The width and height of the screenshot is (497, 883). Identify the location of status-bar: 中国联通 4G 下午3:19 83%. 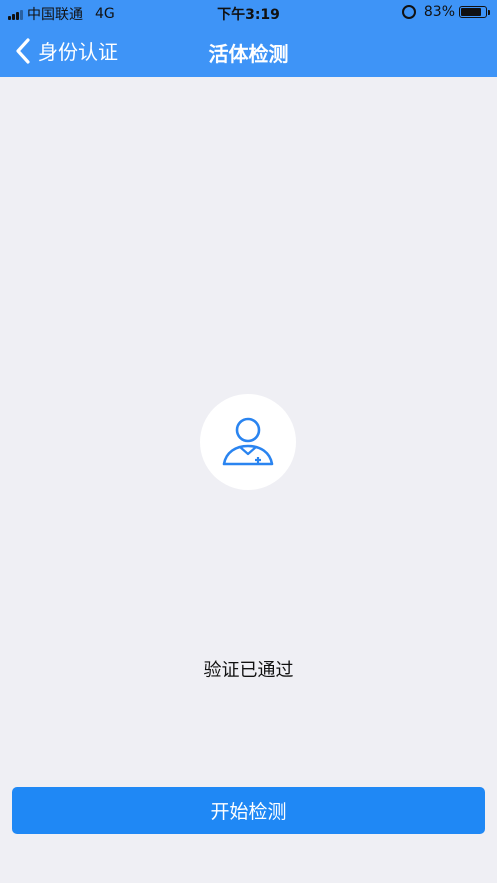
(248, 13).